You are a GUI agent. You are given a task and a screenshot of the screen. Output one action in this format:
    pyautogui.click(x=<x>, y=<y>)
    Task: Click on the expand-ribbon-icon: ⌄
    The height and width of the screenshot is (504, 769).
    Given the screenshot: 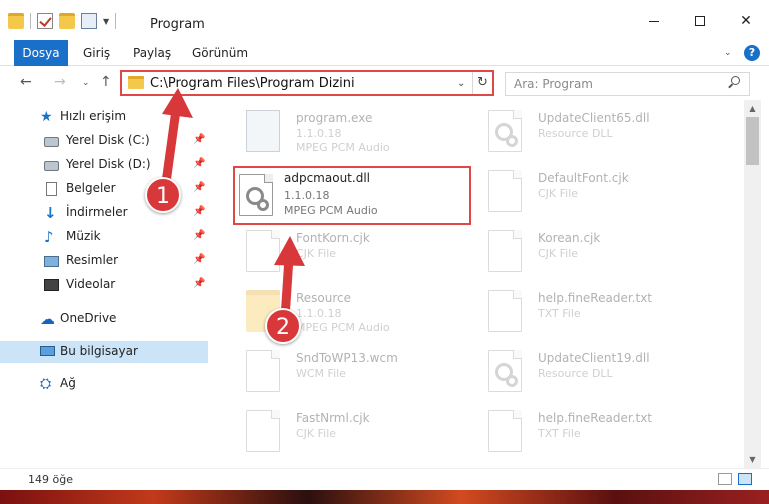 What is the action you would take?
    pyautogui.click(x=728, y=53)
    